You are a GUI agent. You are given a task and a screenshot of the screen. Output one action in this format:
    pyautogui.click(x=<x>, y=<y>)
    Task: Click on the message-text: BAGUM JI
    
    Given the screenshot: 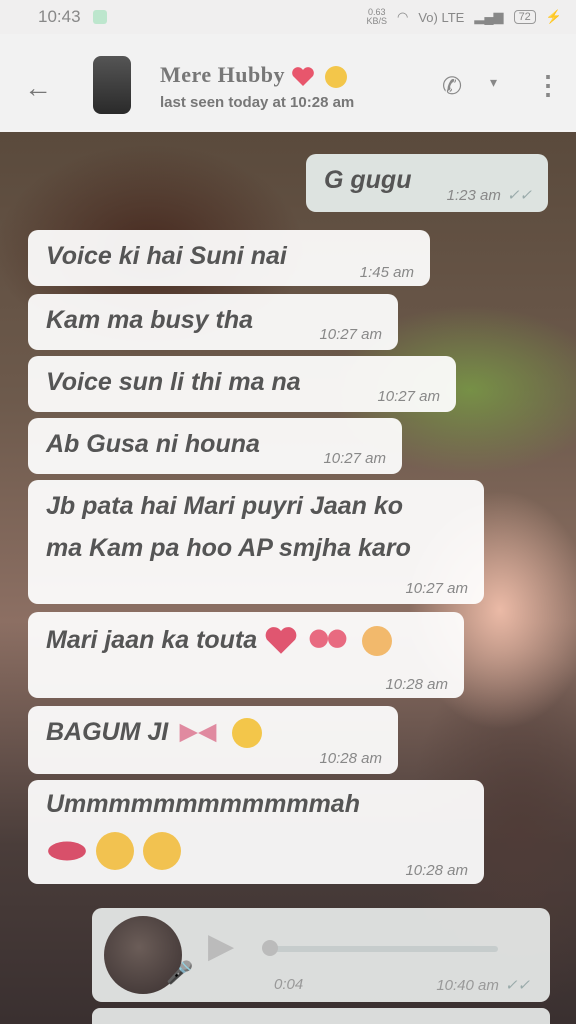 What is the action you would take?
    pyautogui.click(x=154, y=732)
    